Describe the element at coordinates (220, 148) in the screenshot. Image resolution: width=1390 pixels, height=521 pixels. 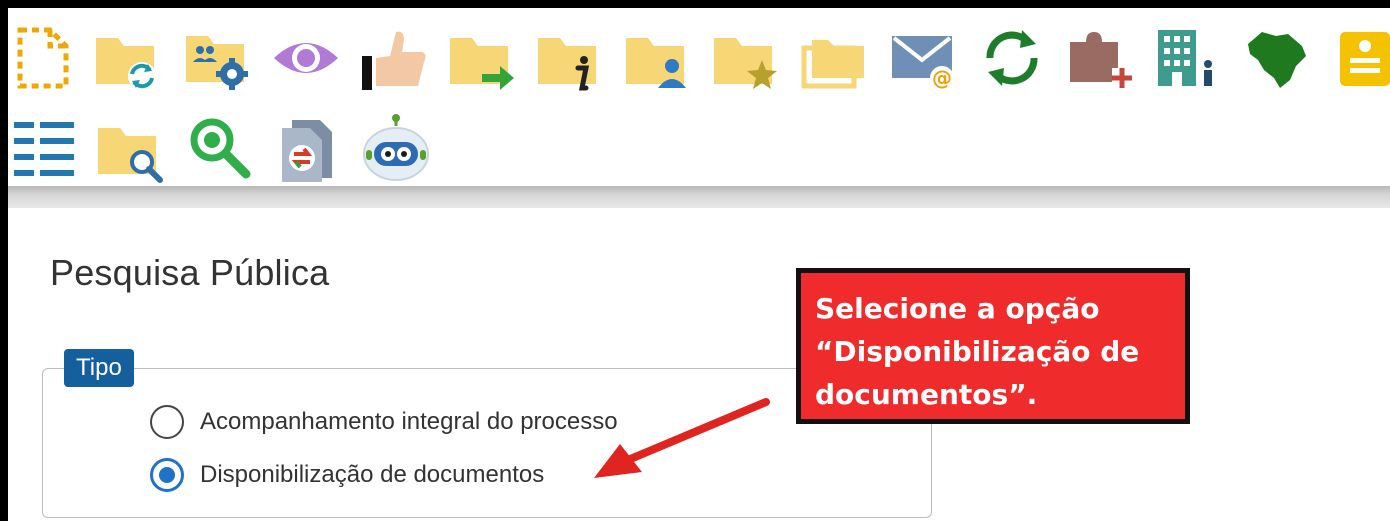
I see `zoom-icon` at that location.